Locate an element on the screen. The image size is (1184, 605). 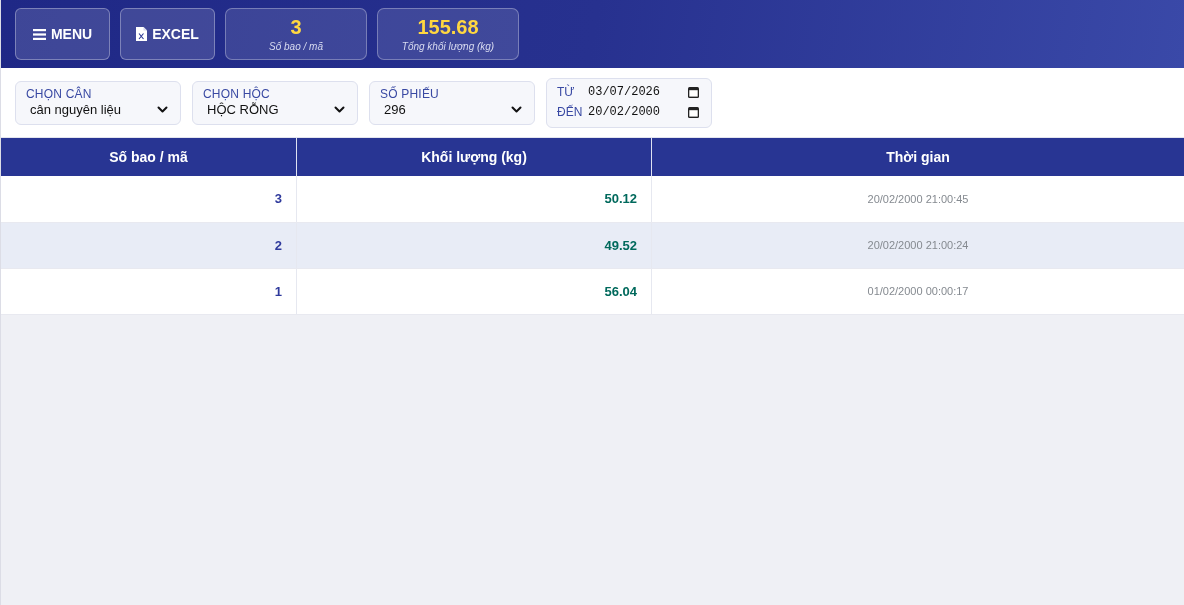
filter-label: CHỌN CÂN is located at coordinates (59, 94).